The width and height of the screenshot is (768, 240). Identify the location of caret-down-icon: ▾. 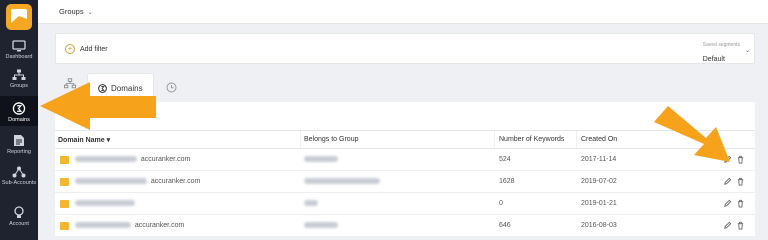
(108, 140).